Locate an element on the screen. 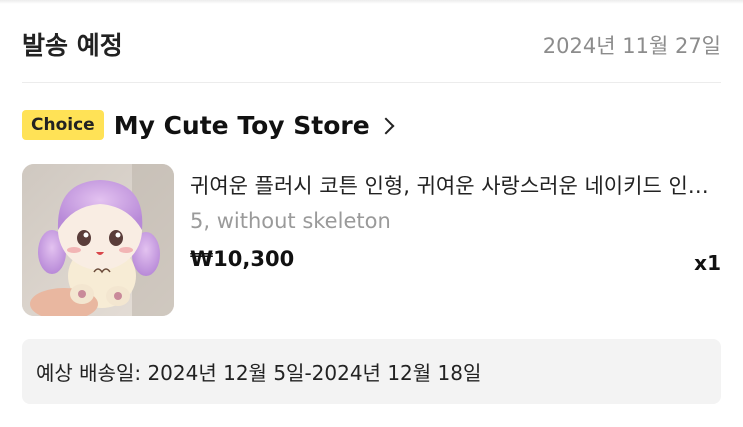 This screenshot has height=427, width=743. store-link: Choice My Cute Toy Store is located at coordinates (208, 125).